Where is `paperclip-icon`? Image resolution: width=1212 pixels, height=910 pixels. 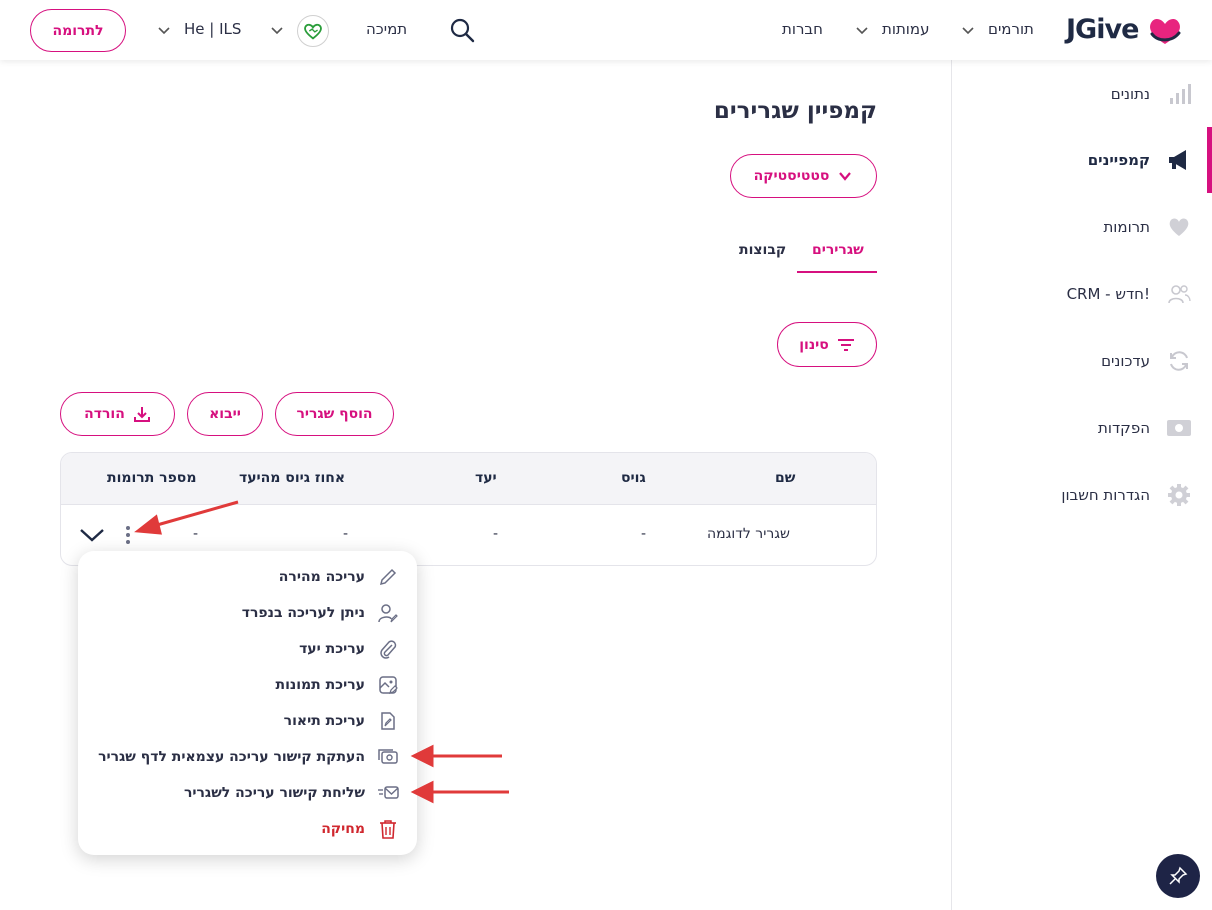
paperclip-icon is located at coordinates (388, 649).